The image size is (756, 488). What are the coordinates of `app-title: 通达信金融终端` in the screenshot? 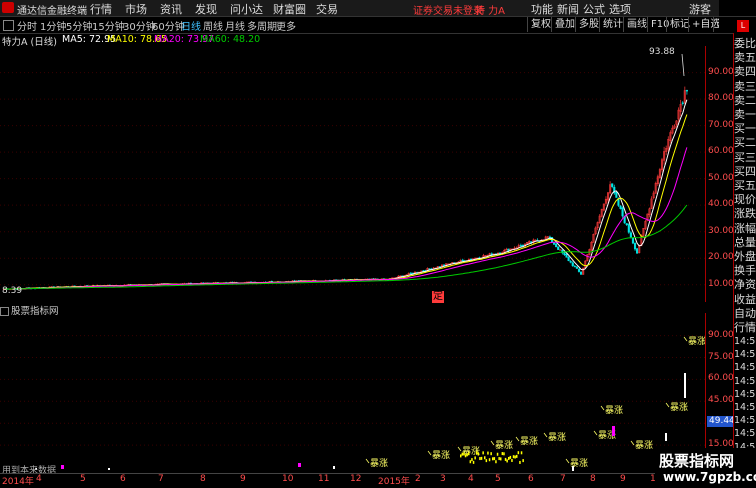 It's located at (52, 11).